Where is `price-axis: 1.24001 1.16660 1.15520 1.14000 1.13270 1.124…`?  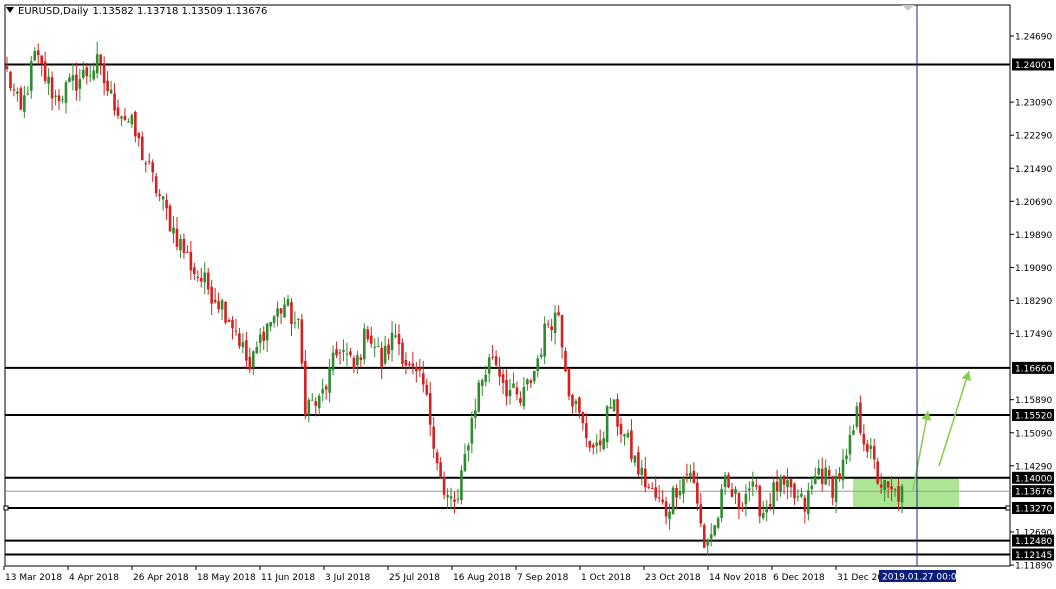
price-axis: 1.24001 1.16660 1.15520 1.14000 1.13270 1.124… is located at coordinates (1032, 302).